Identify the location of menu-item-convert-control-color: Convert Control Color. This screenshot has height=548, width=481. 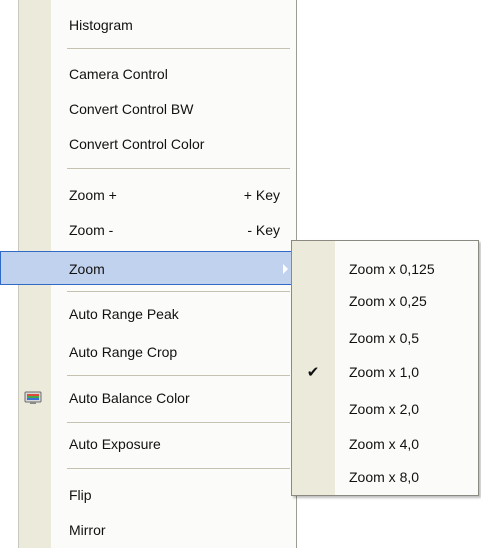
(157, 144).